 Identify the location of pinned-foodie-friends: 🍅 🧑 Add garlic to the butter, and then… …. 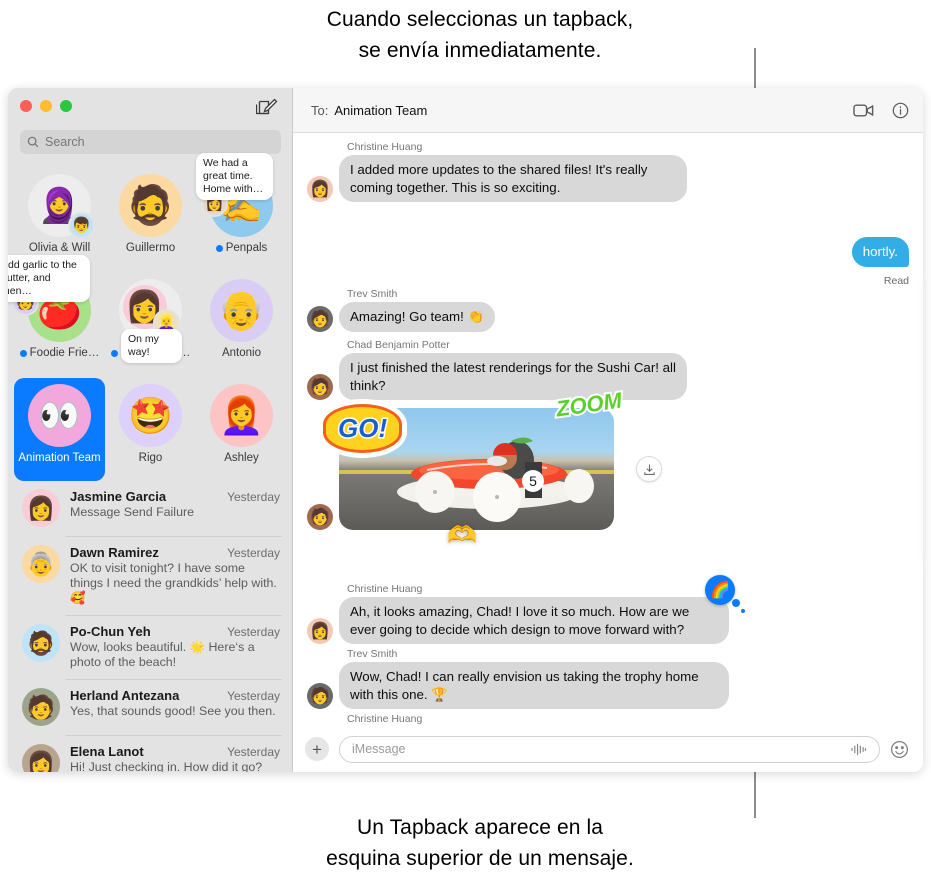
(56, 315).